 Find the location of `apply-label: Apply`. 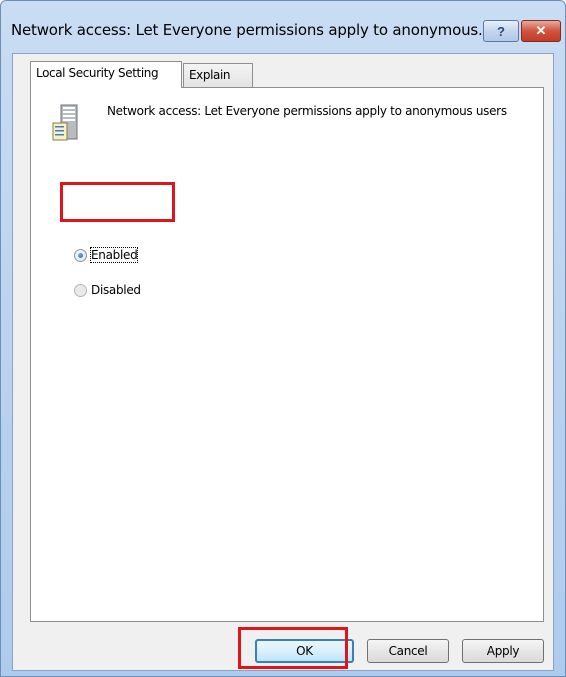

apply-label: Apply is located at coordinates (503, 651).